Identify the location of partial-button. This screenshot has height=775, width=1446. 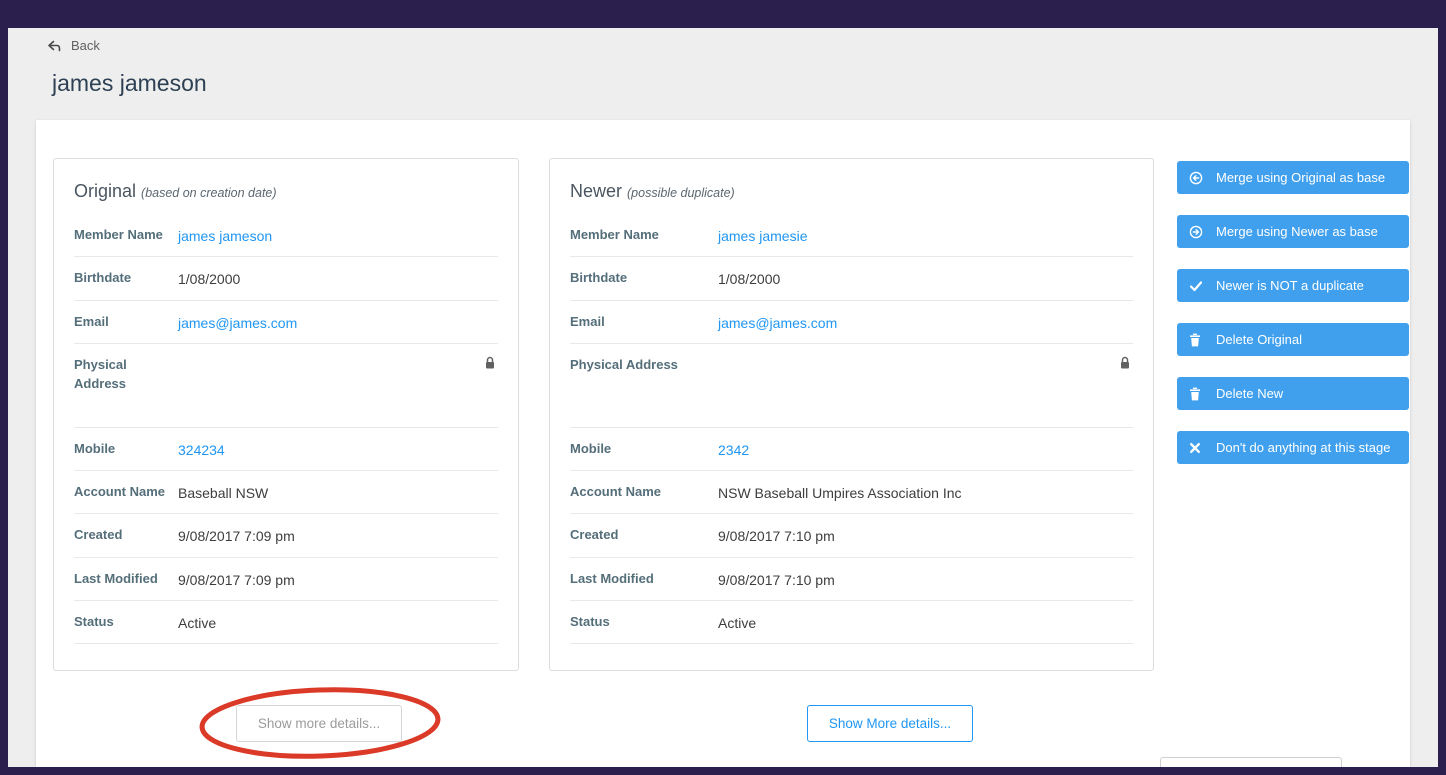
(1251, 762).